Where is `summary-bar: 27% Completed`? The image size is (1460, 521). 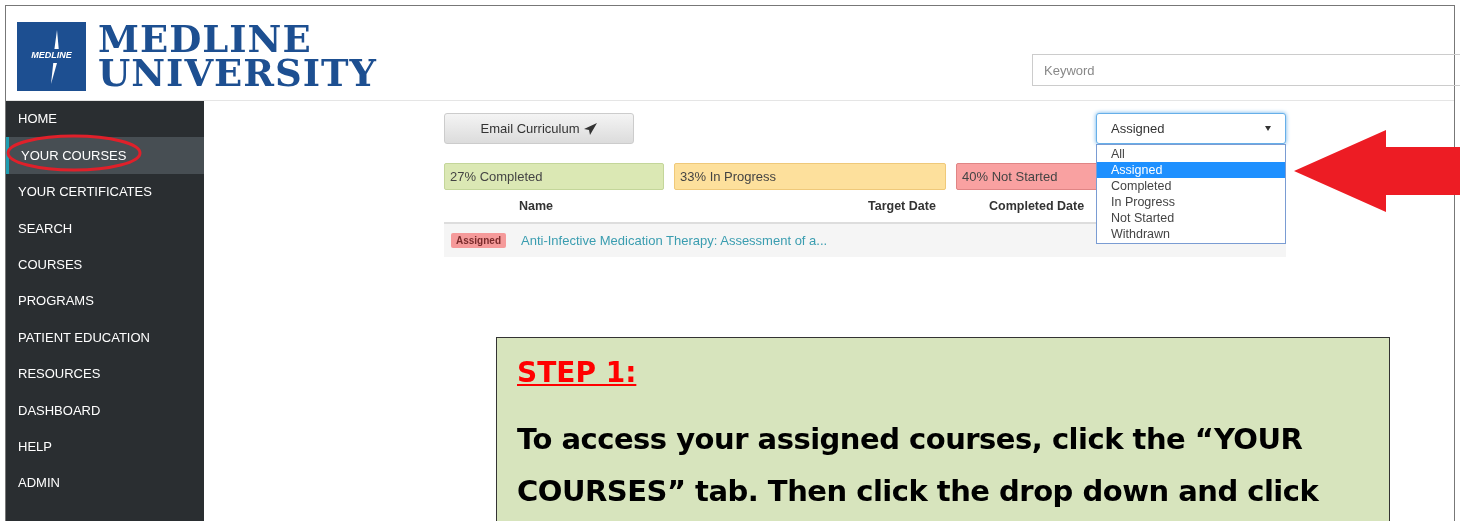 summary-bar: 27% Completed is located at coordinates (554, 176).